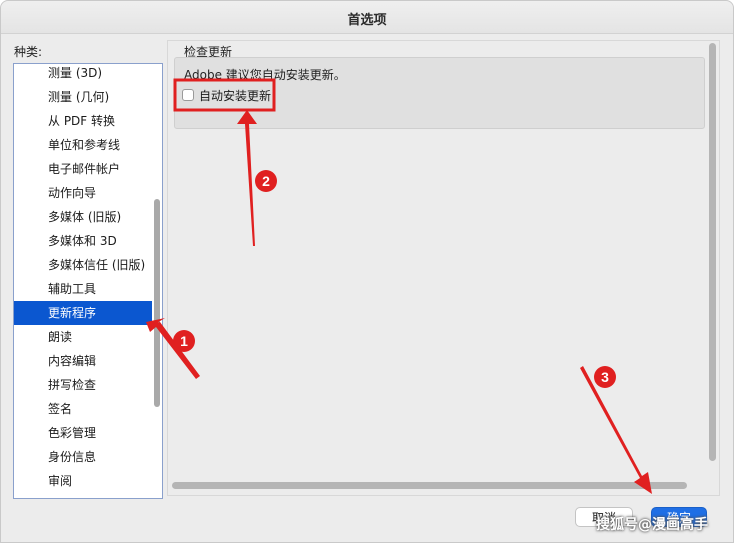 The height and width of the screenshot is (543, 734). I want to click on update-description: Adobe 建议您自动安装更新。, so click(265, 75).